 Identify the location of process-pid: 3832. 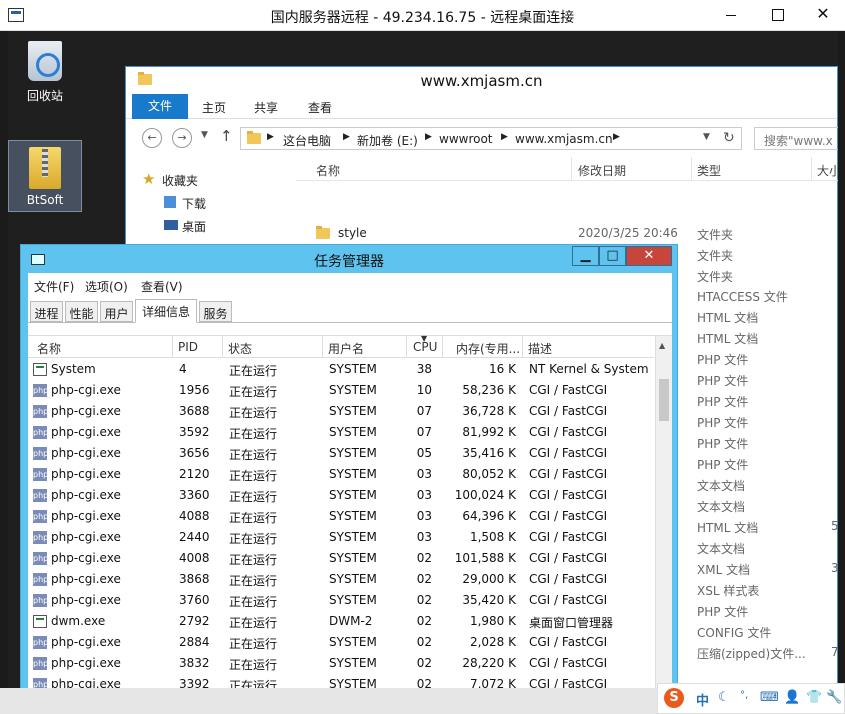
(194, 663).